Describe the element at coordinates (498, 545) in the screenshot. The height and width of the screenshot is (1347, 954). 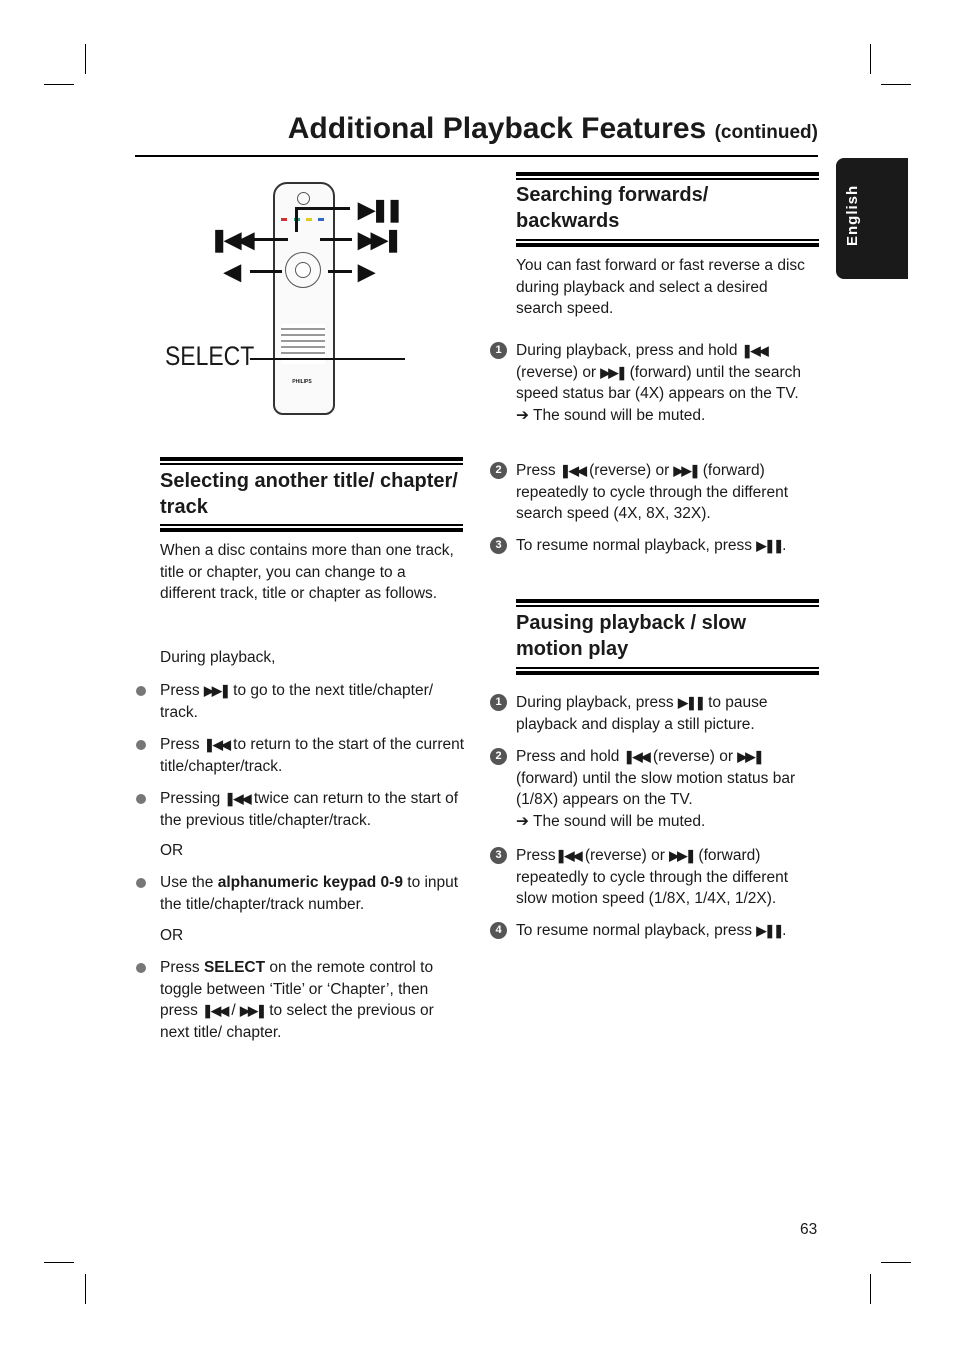
I see `step-number: 3` at that location.